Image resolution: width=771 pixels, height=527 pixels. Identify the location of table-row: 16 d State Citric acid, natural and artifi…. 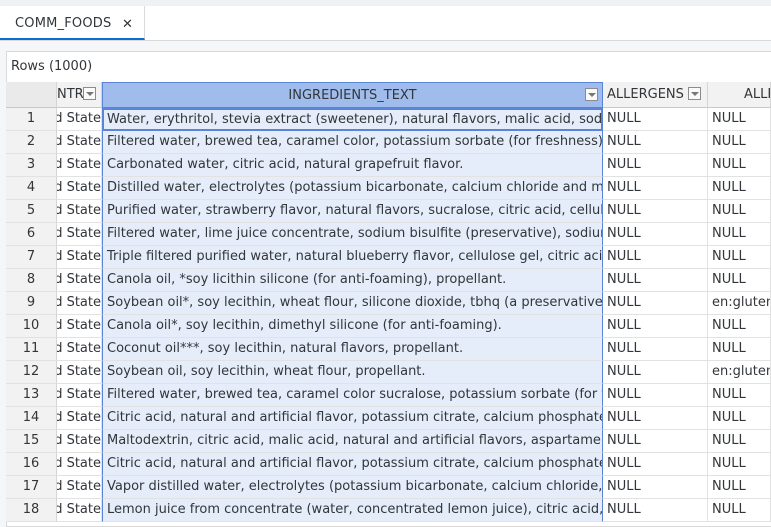
(388, 464).